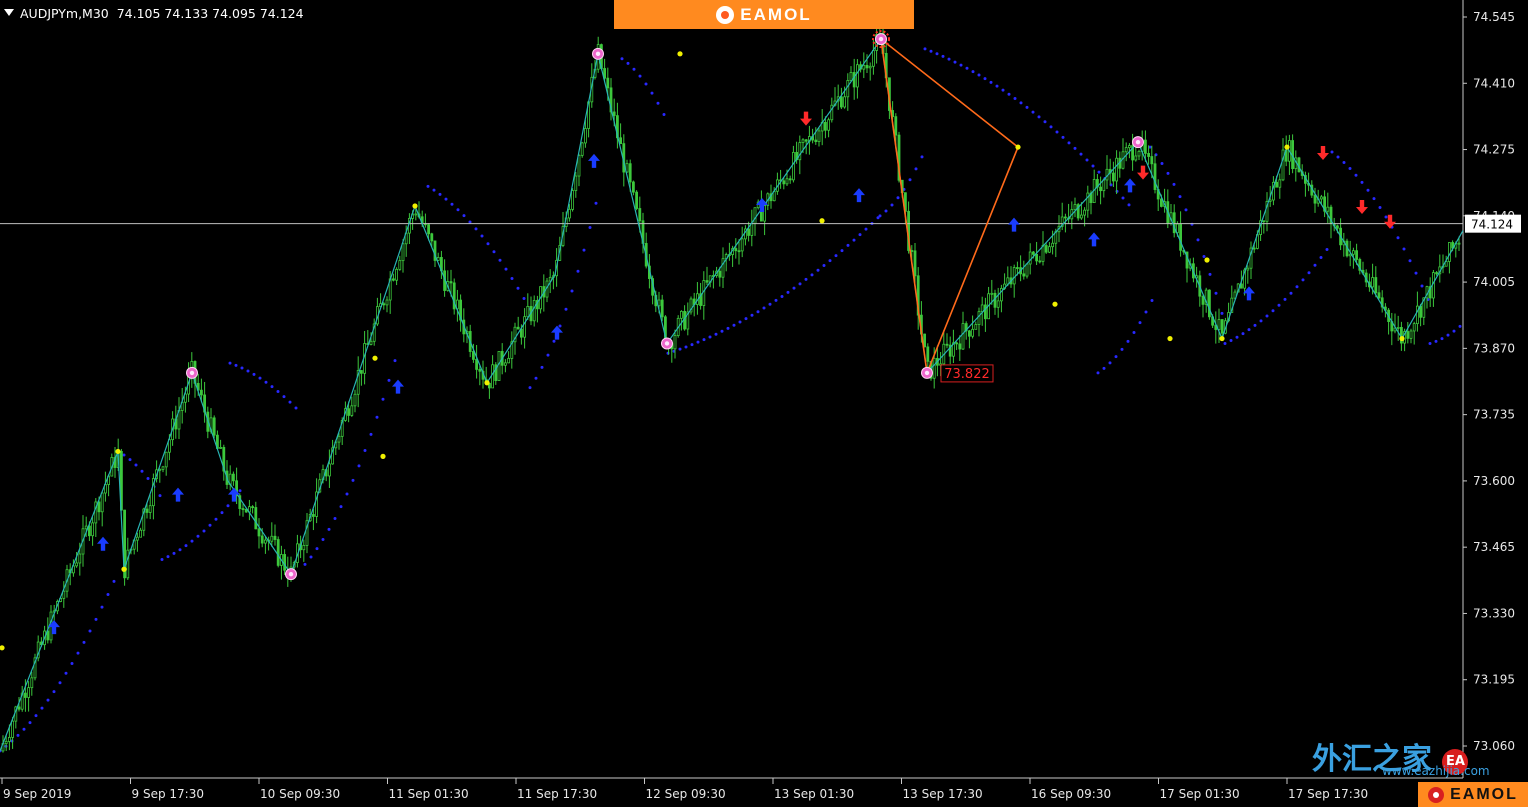  What do you see at coordinates (9, 12) in the screenshot?
I see `dropdown-triangle-icon` at bounding box center [9, 12].